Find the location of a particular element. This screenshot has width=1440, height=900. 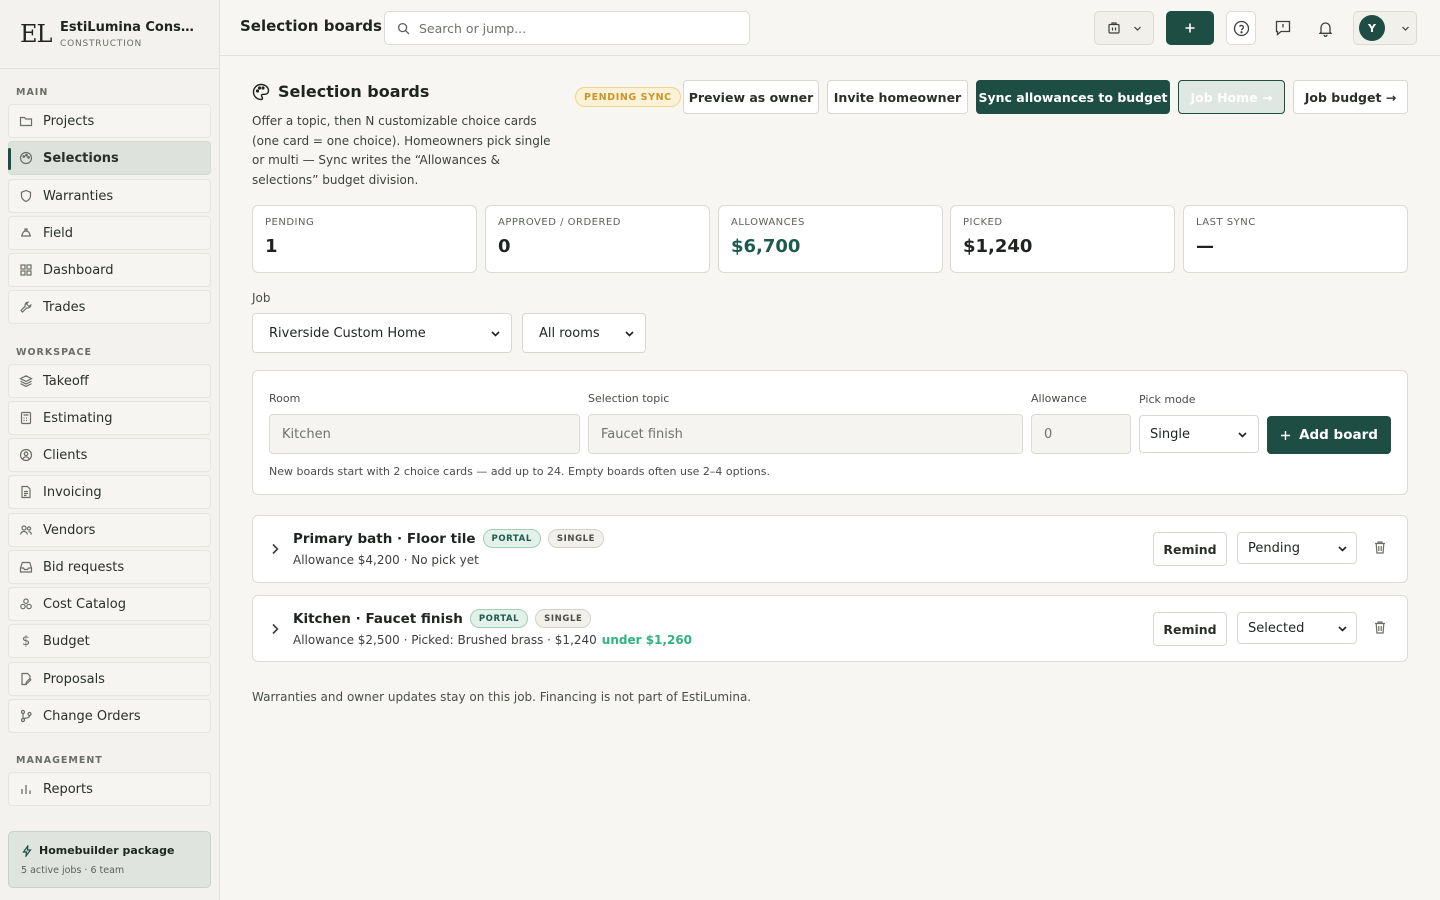

pick-mode-select: Single is located at coordinates (1199, 434).